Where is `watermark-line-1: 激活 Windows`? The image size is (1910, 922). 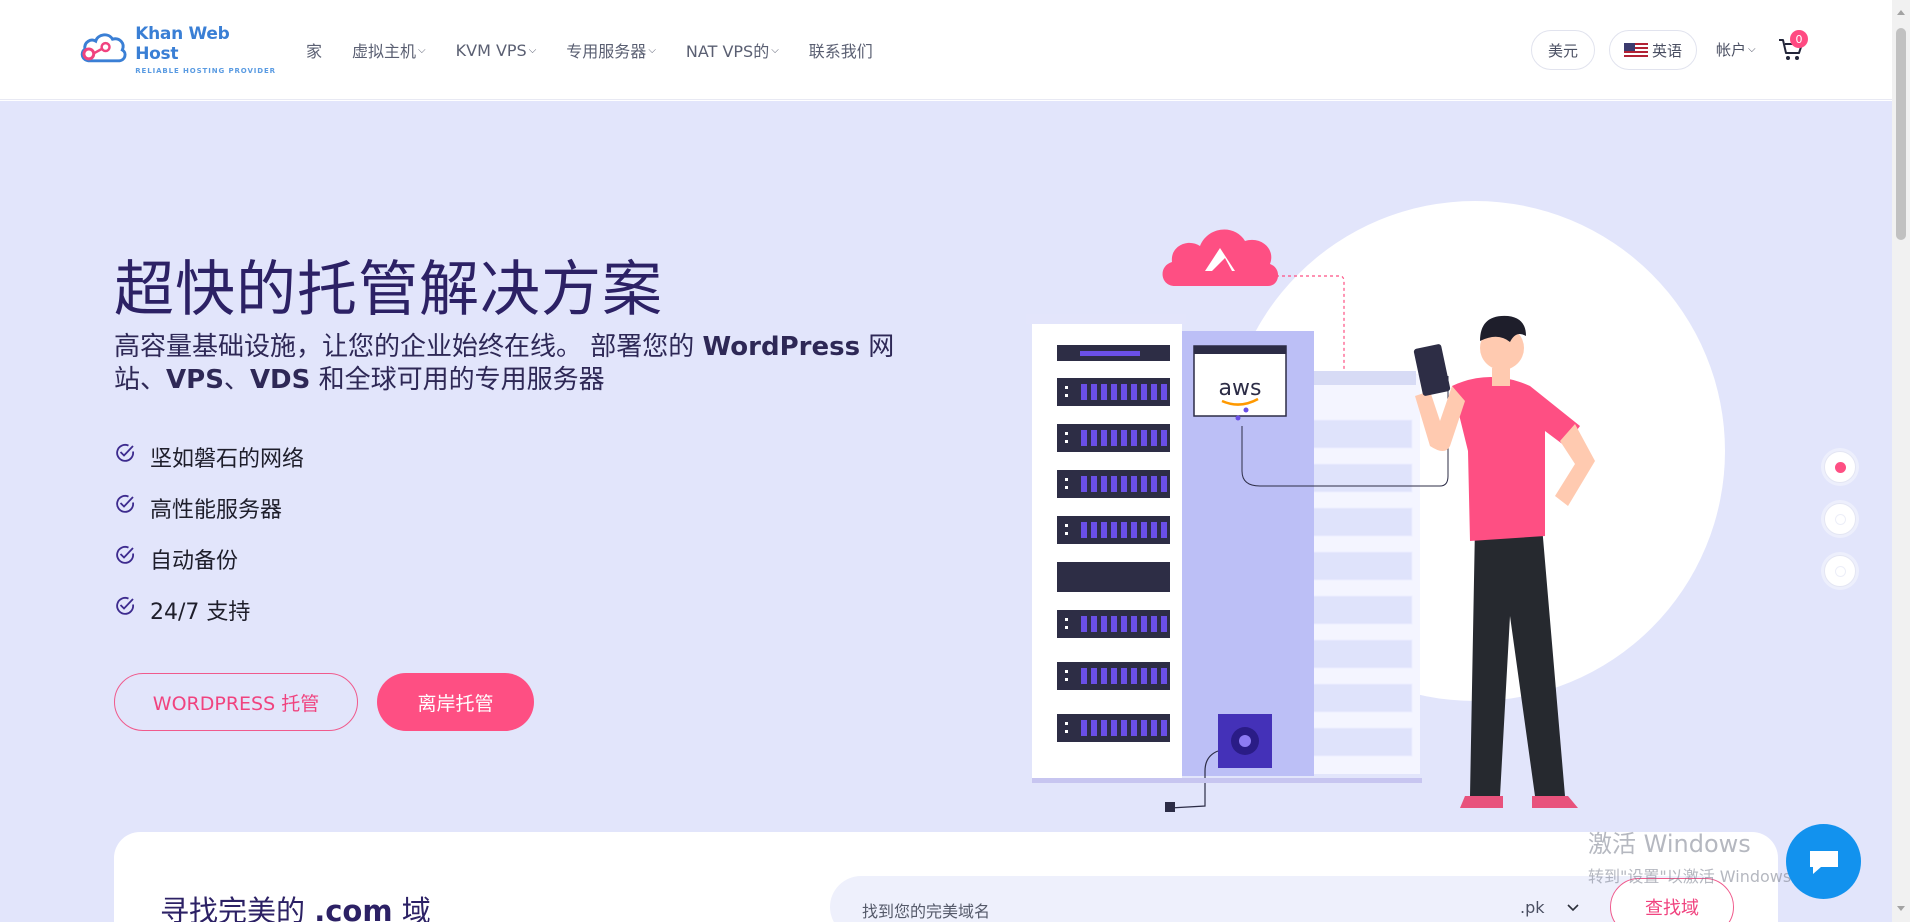
watermark-line-1: 激活 Windows is located at coordinates (1669, 844).